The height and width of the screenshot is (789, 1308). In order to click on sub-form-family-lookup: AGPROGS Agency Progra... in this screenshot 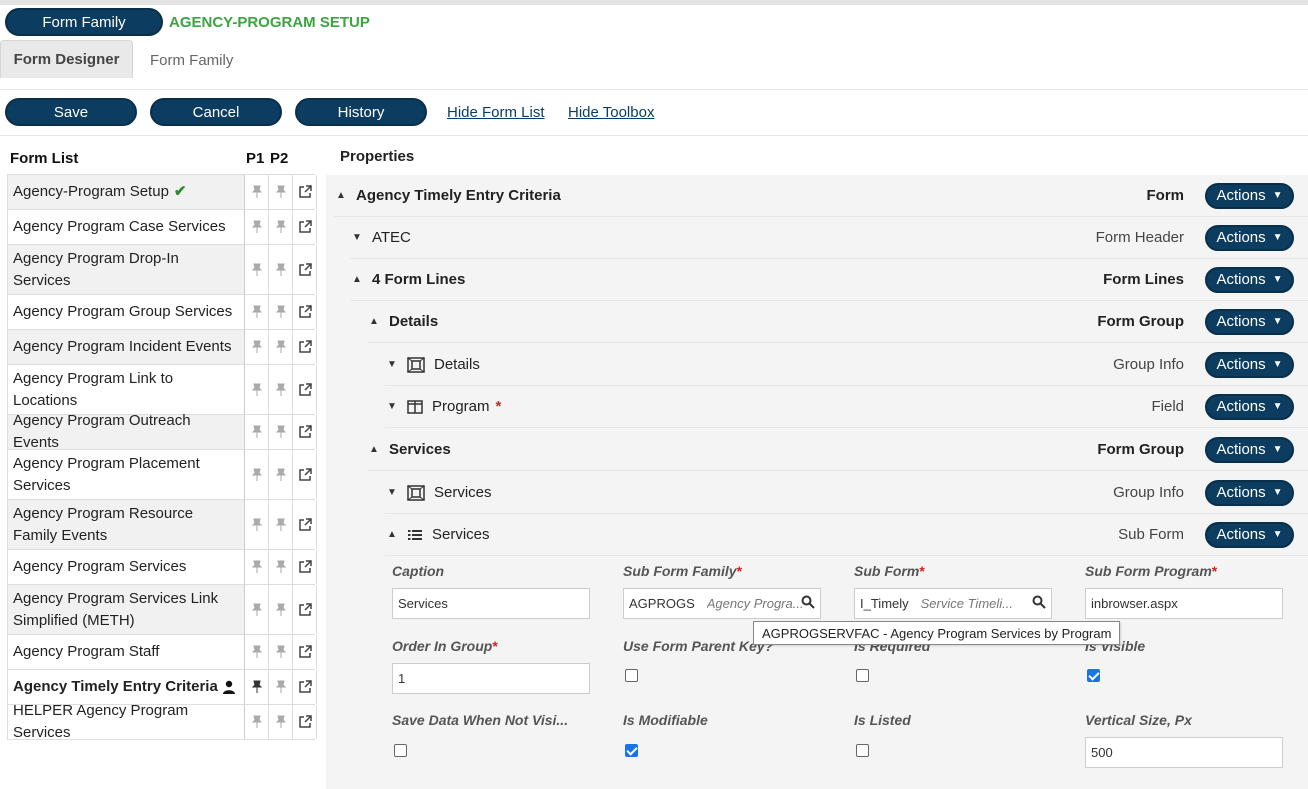, I will do `click(722, 603)`.